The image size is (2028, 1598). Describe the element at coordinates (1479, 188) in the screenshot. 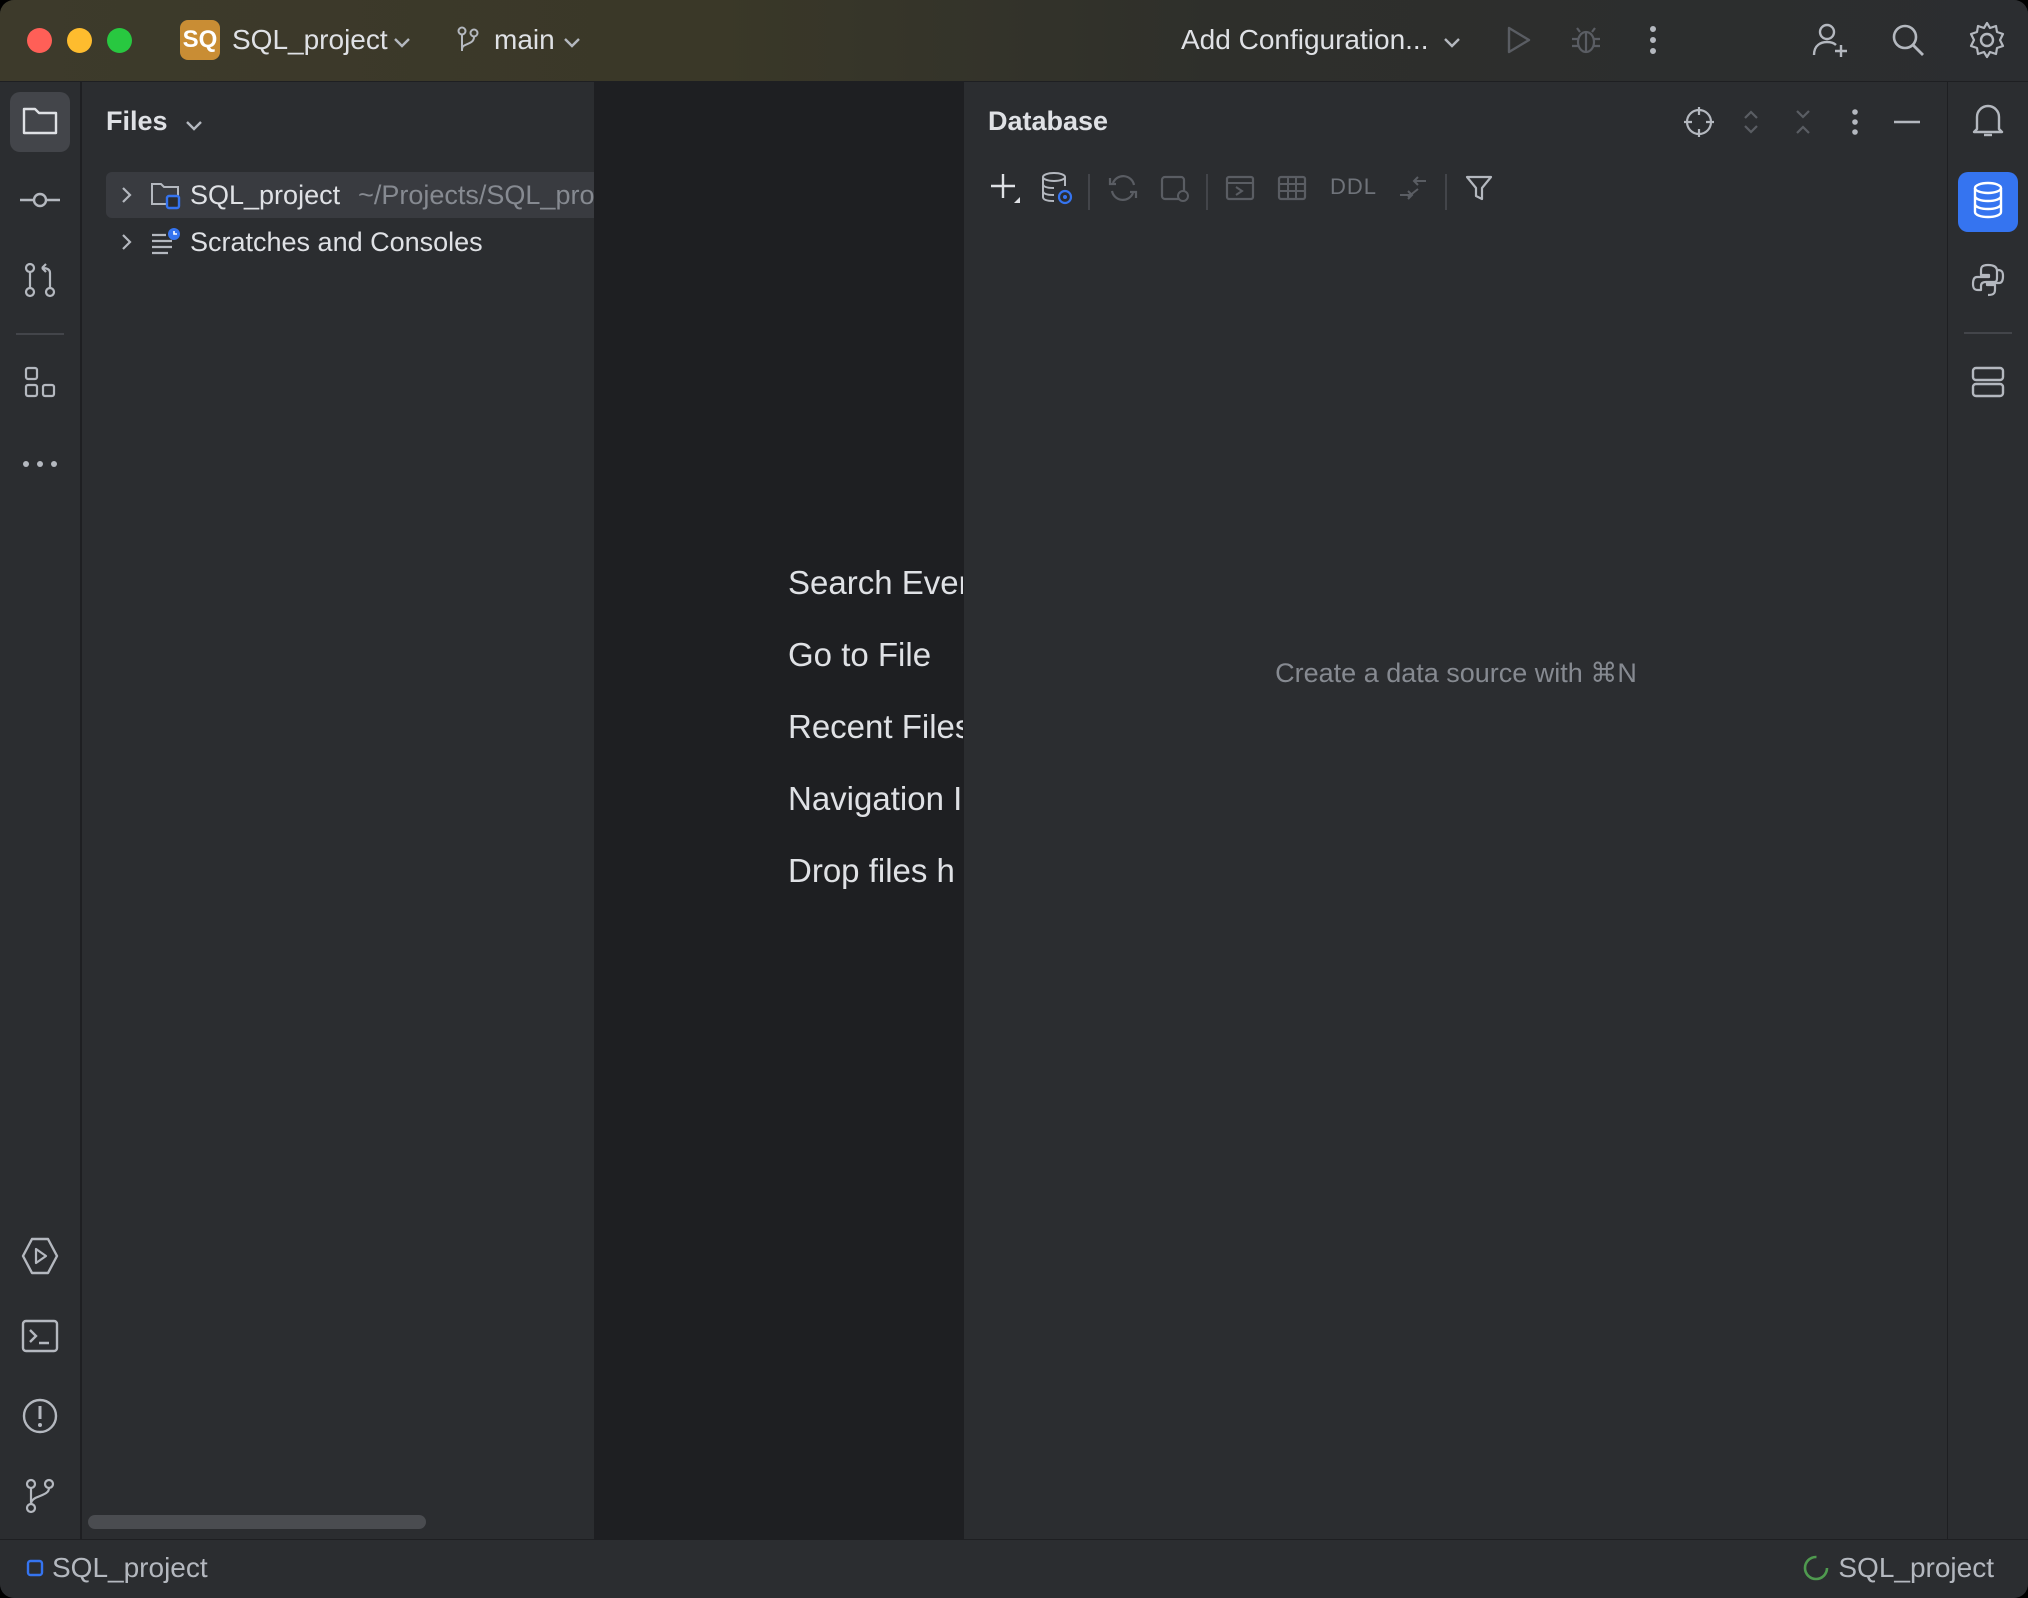

I see `filter-icon` at that location.